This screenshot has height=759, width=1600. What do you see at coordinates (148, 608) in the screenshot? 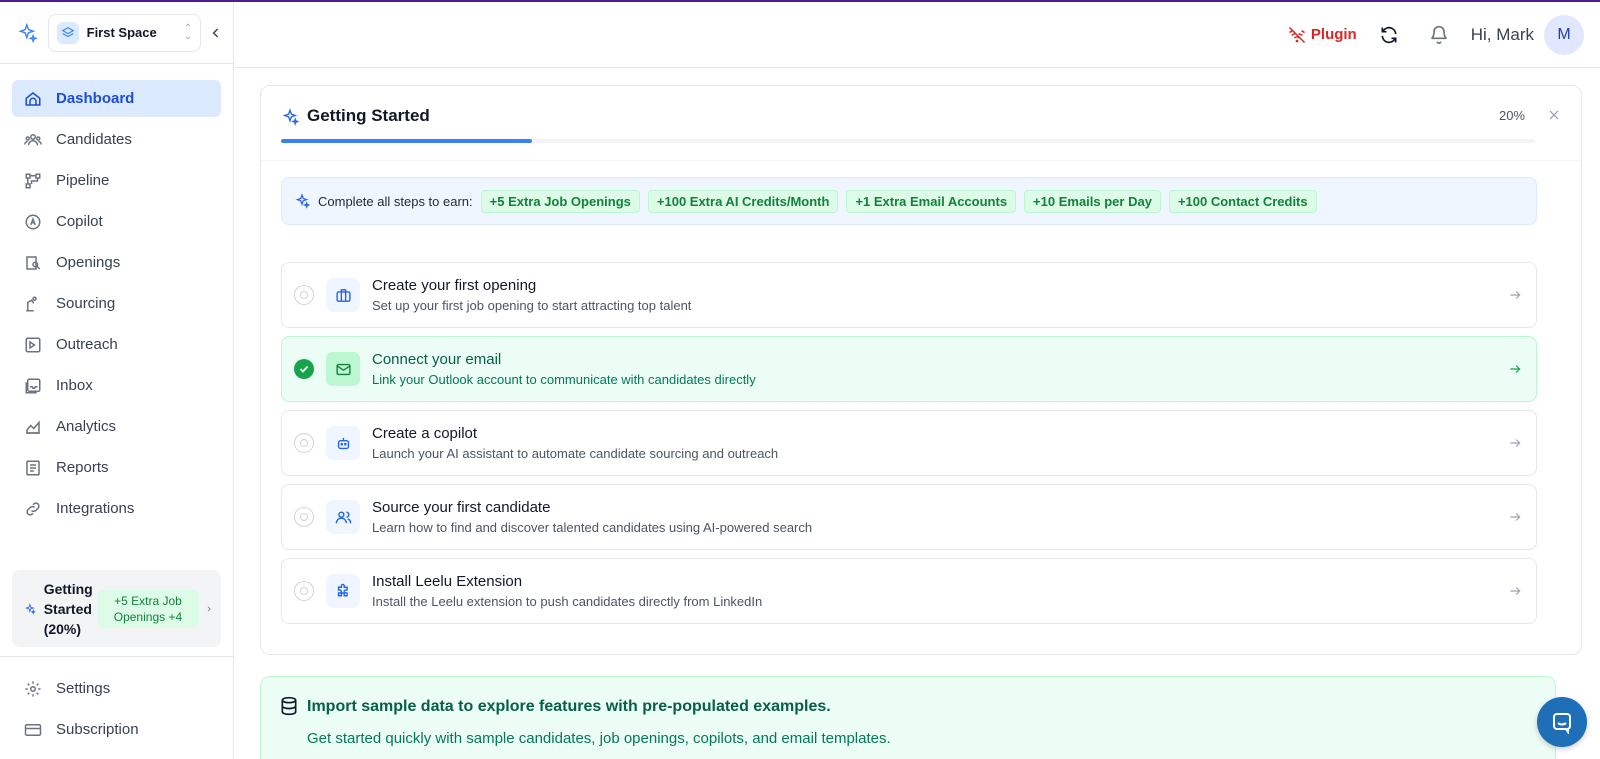
I see `reward-badge: +5 Extra Job Openings +4` at bounding box center [148, 608].